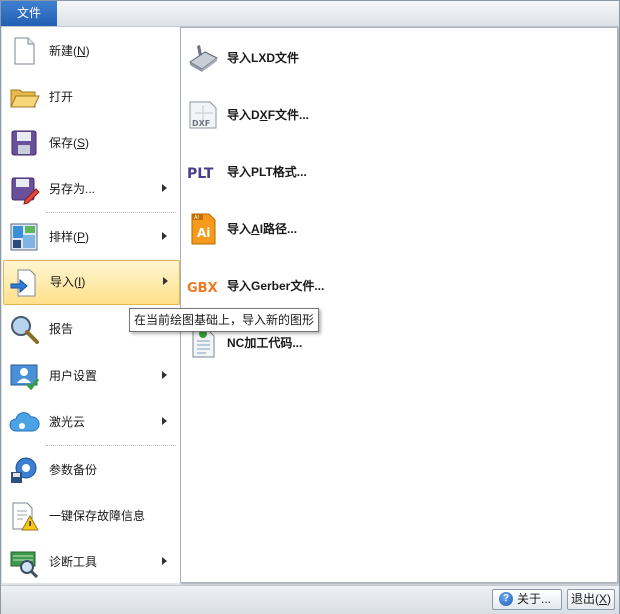 The image size is (620, 614). What do you see at coordinates (310, 599) in the screenshot?
I see `menu-footer: ? 关于... 退出(X)` at bounding box center [310, 599].